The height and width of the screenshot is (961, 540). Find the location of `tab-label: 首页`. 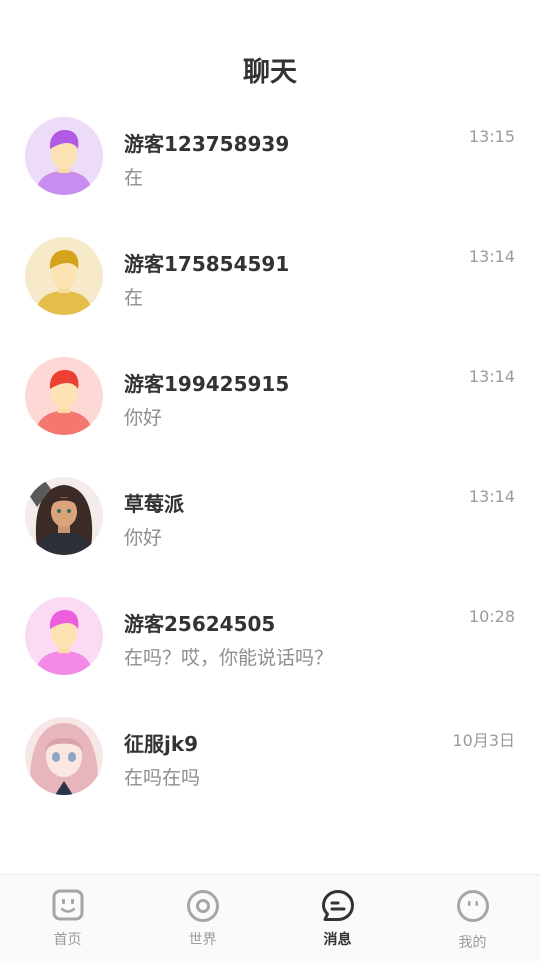

tab-label: 首页 is located at coordinates (67, 940).